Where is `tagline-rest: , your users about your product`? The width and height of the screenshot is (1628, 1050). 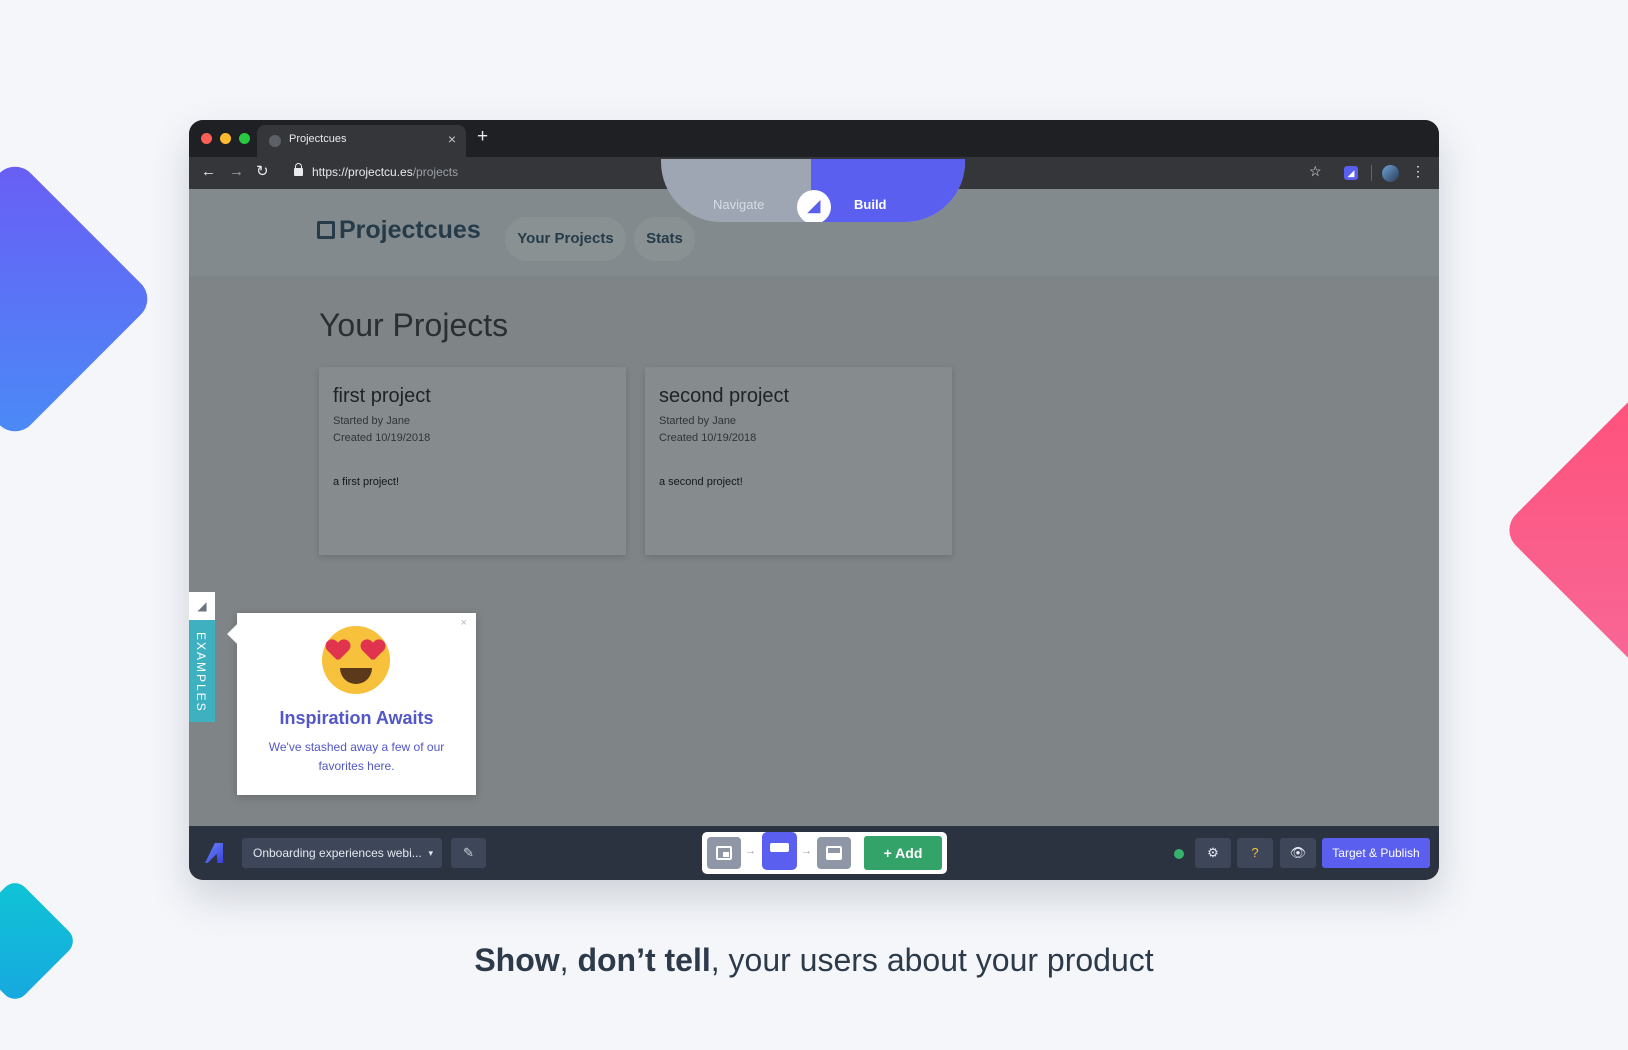 tagline-rest: , your users about your product is located at coordinates (932, 960).